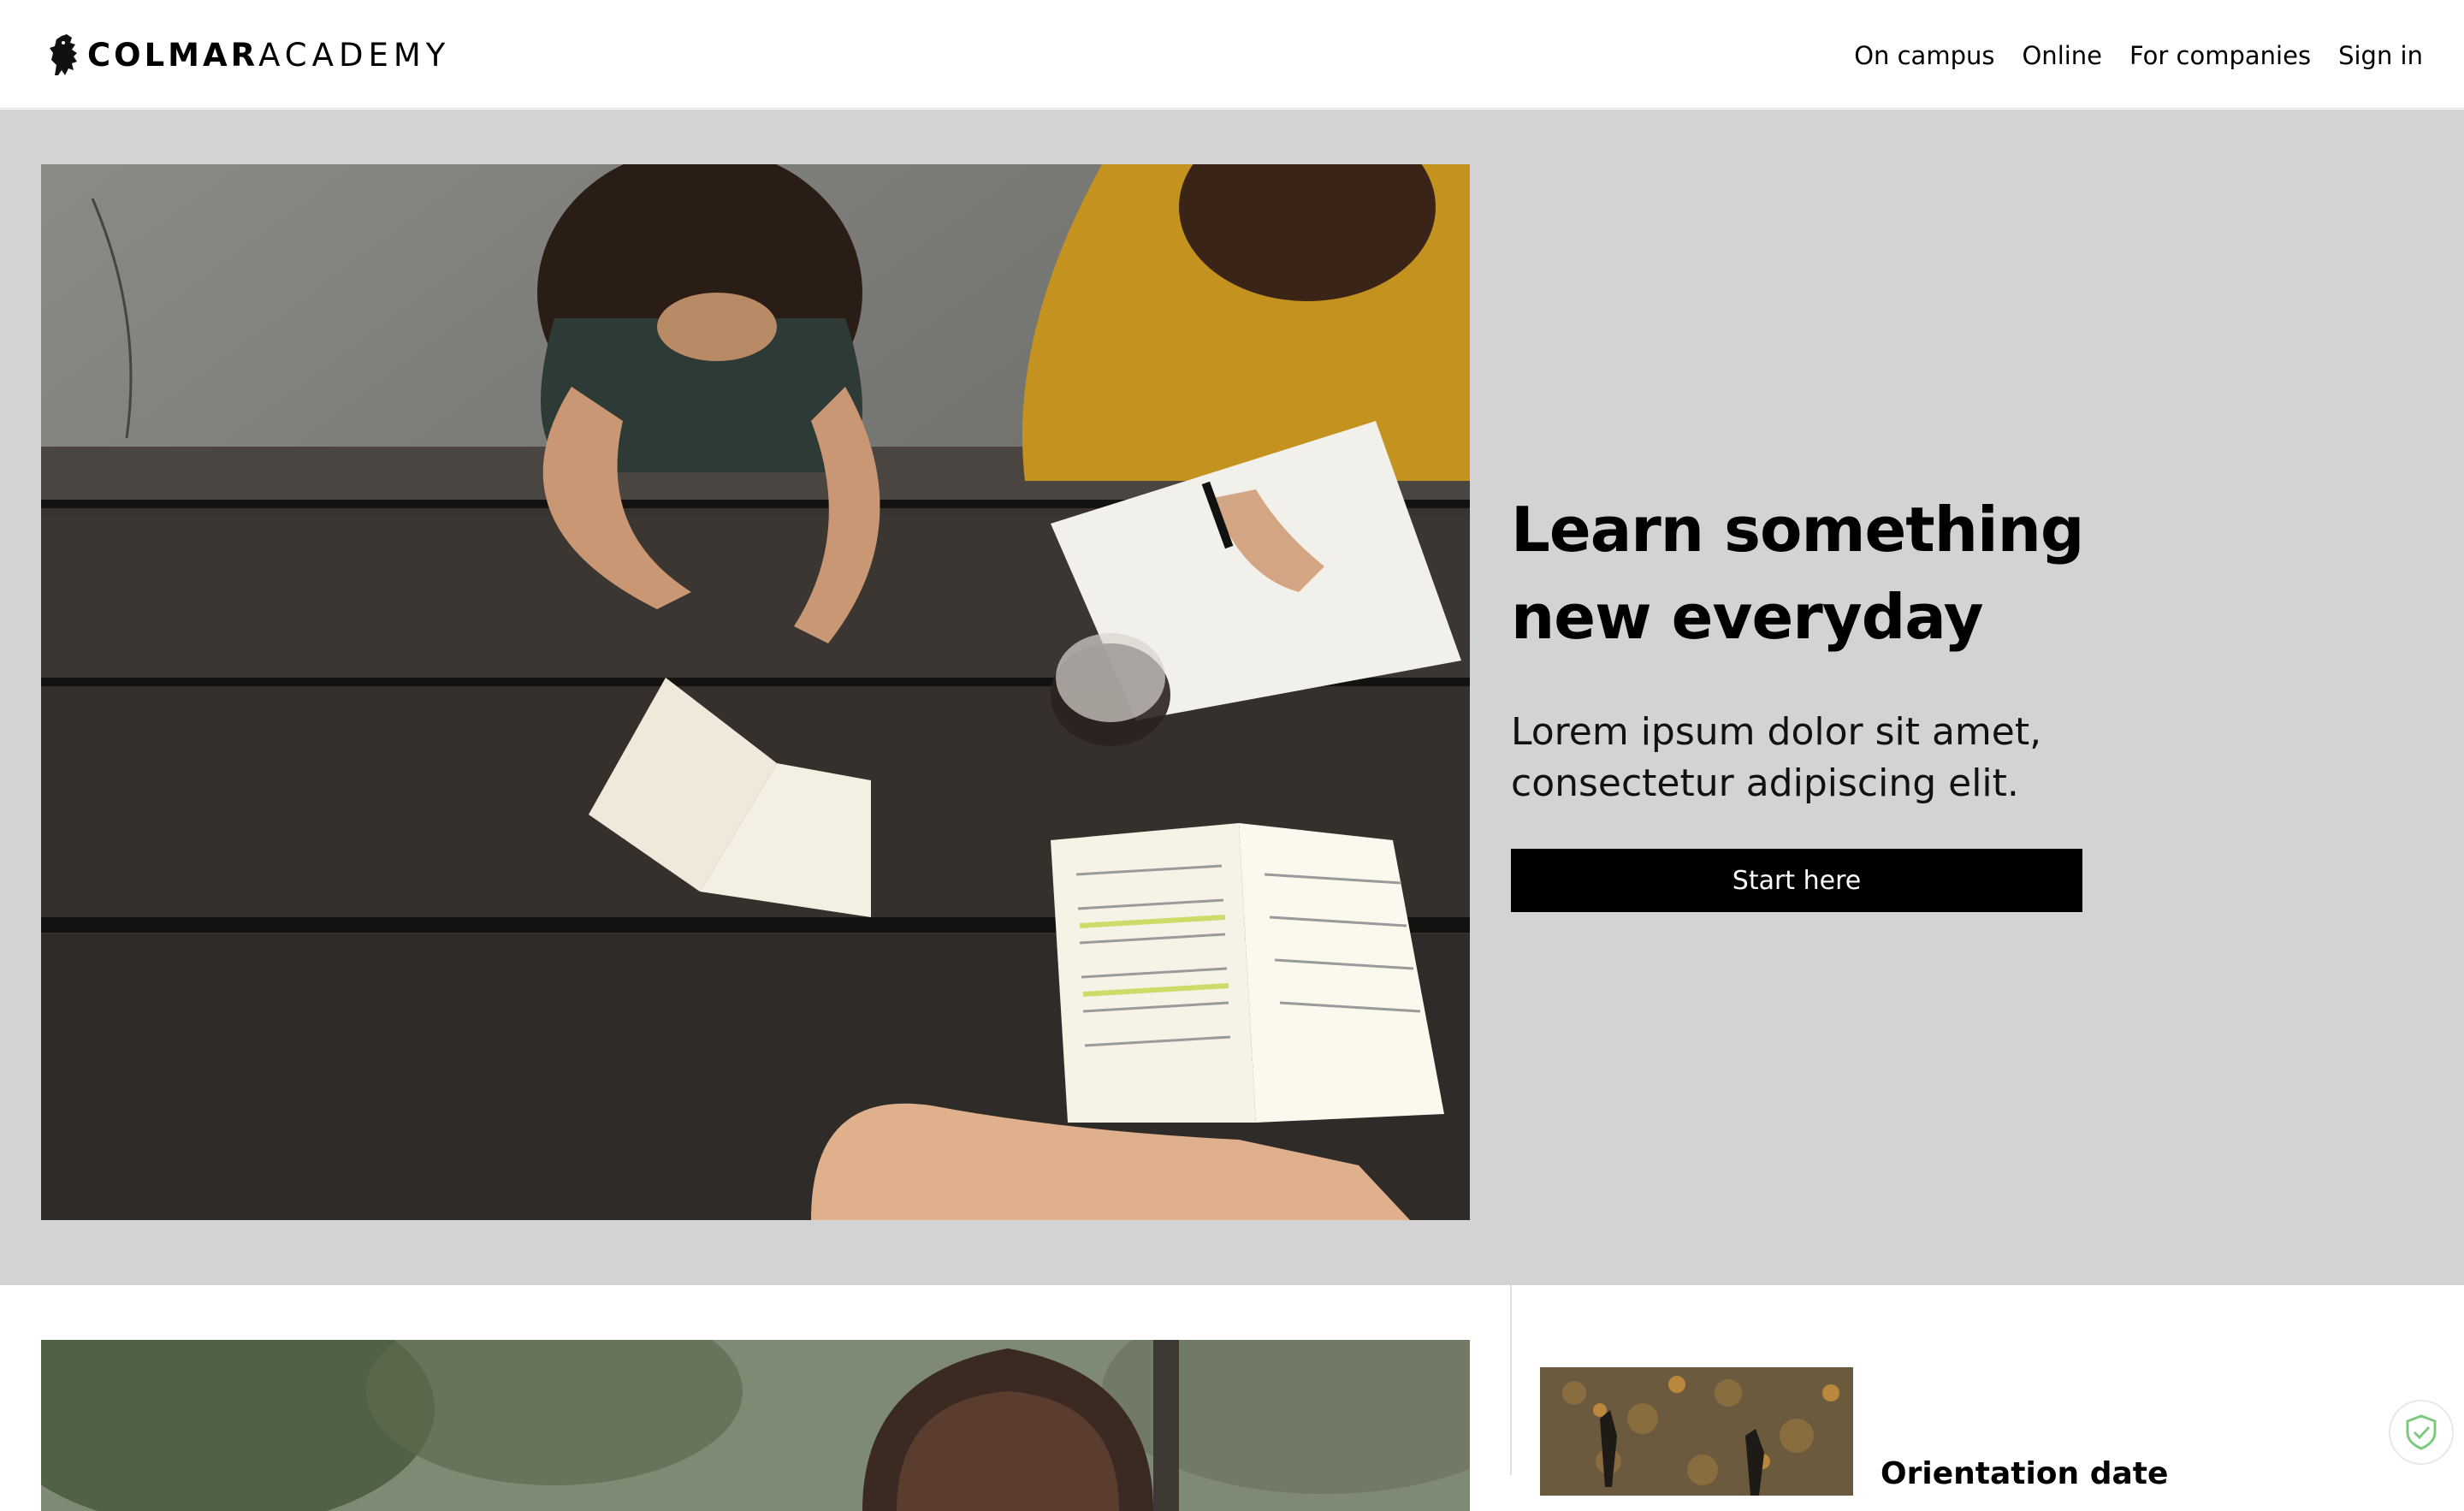 Image resolution: width=2464 pixels, height=1511 pixels. I want to click on lower-photo-man-outdoors, so click(755, 1425).